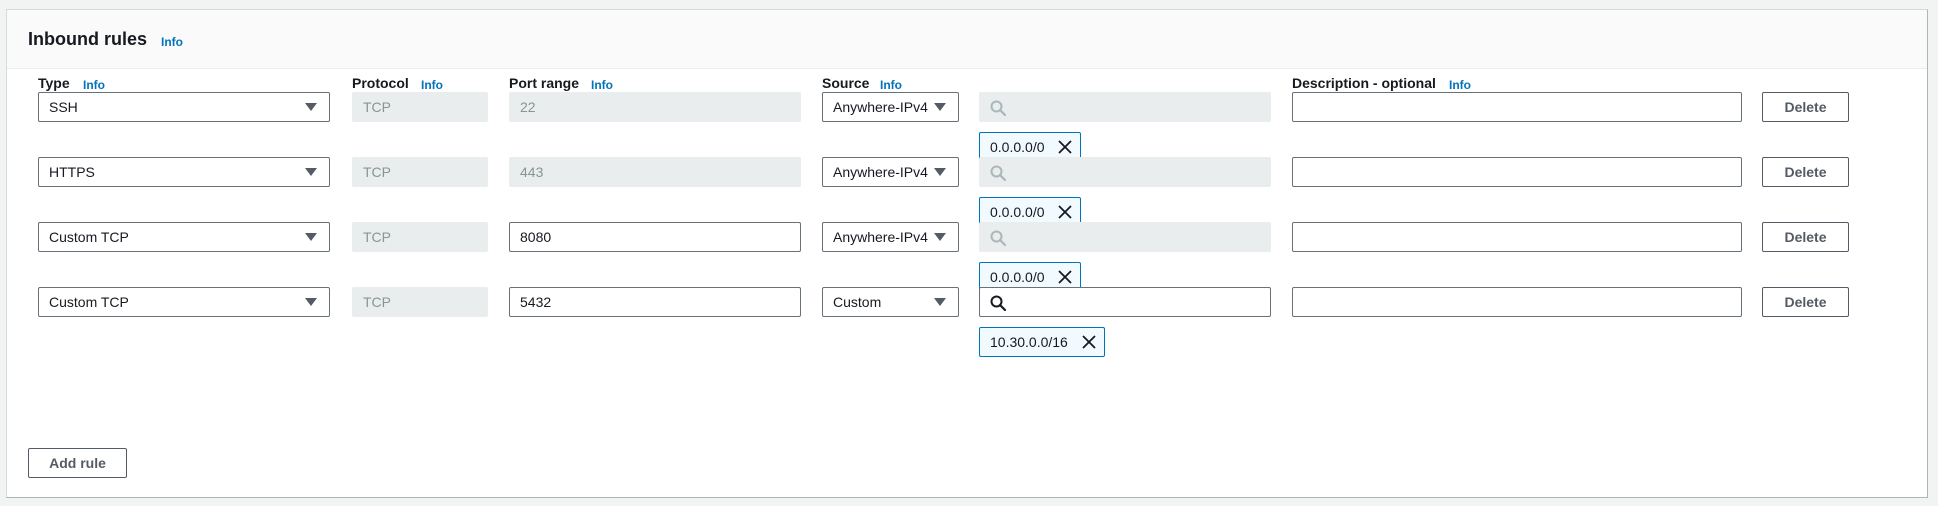 Image resolution: width=1938 pixels, height=506 pixels. Describe the element at coordinates (1364, 83) in the screenshot. I see `column-header-description: Description - optional` at that location.